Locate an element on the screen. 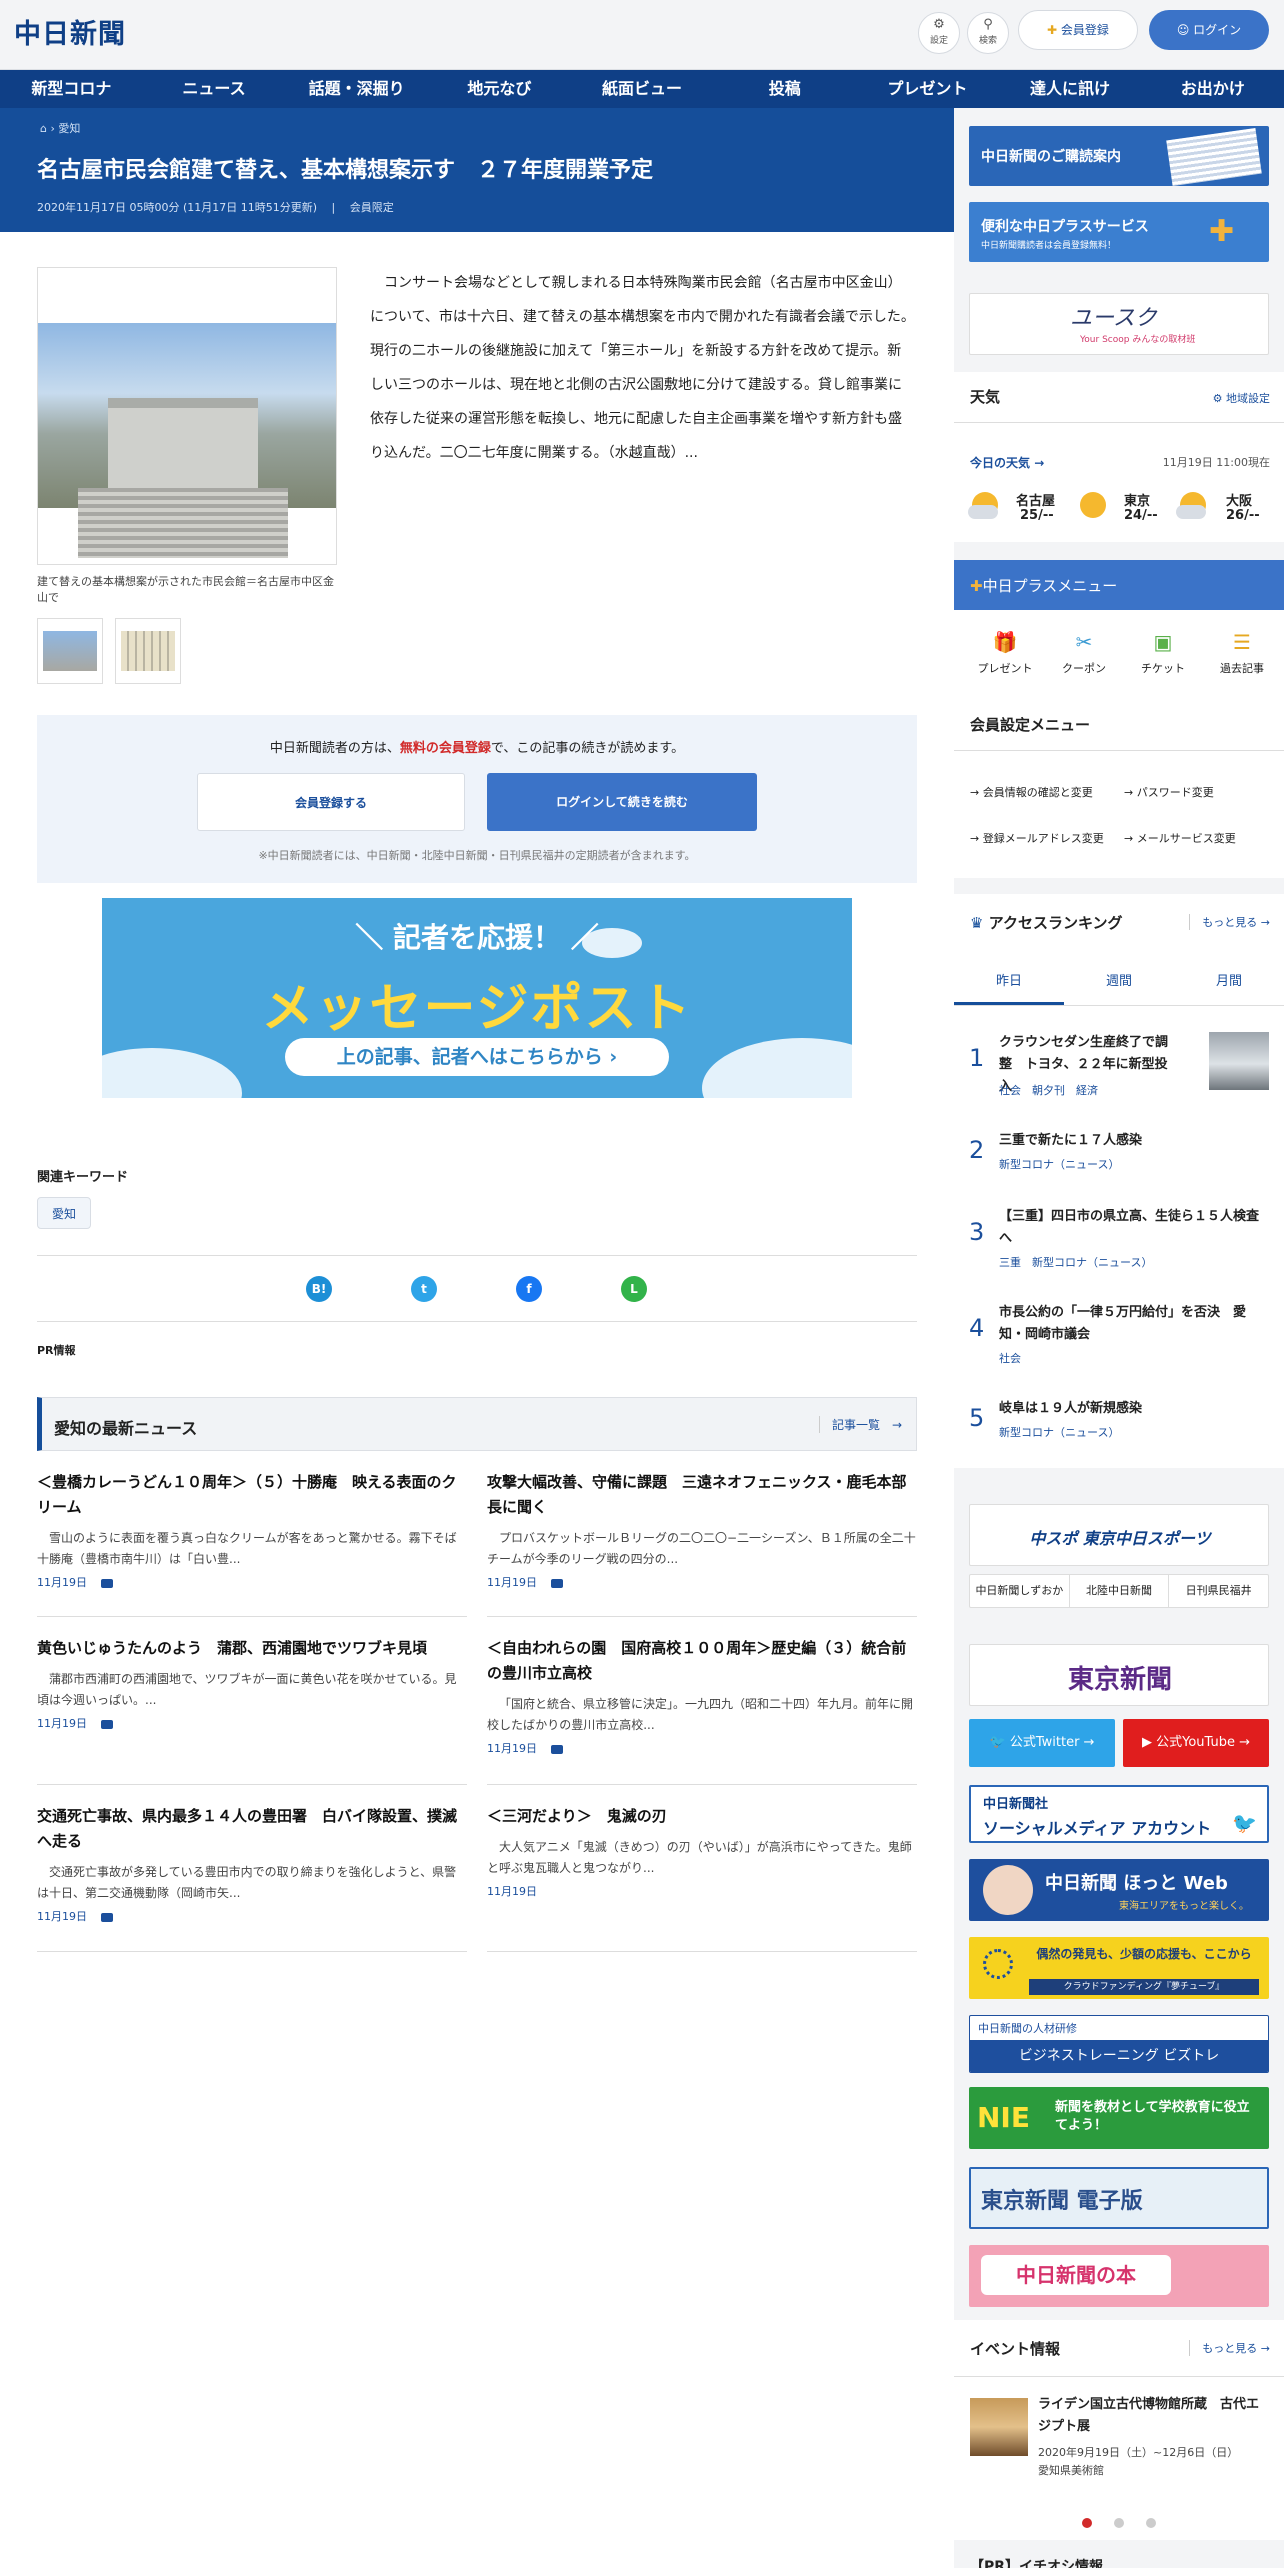 This screenshot has width=1284, height=2568. event-thumbnail is located at coordinates (999, 2427).